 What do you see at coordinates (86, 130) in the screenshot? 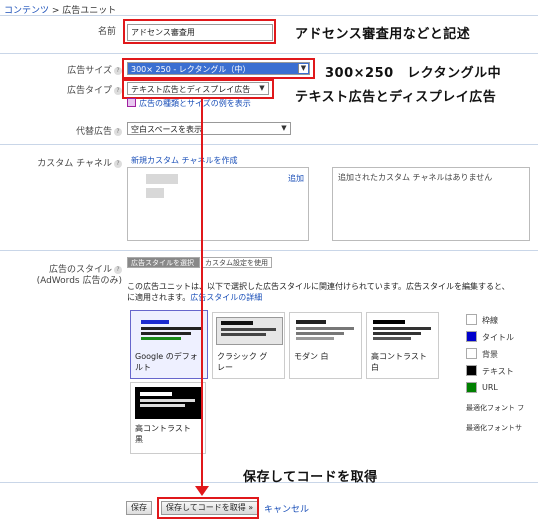
I see `fallback-label: 代替広告?` at bounding box center [86, 130].